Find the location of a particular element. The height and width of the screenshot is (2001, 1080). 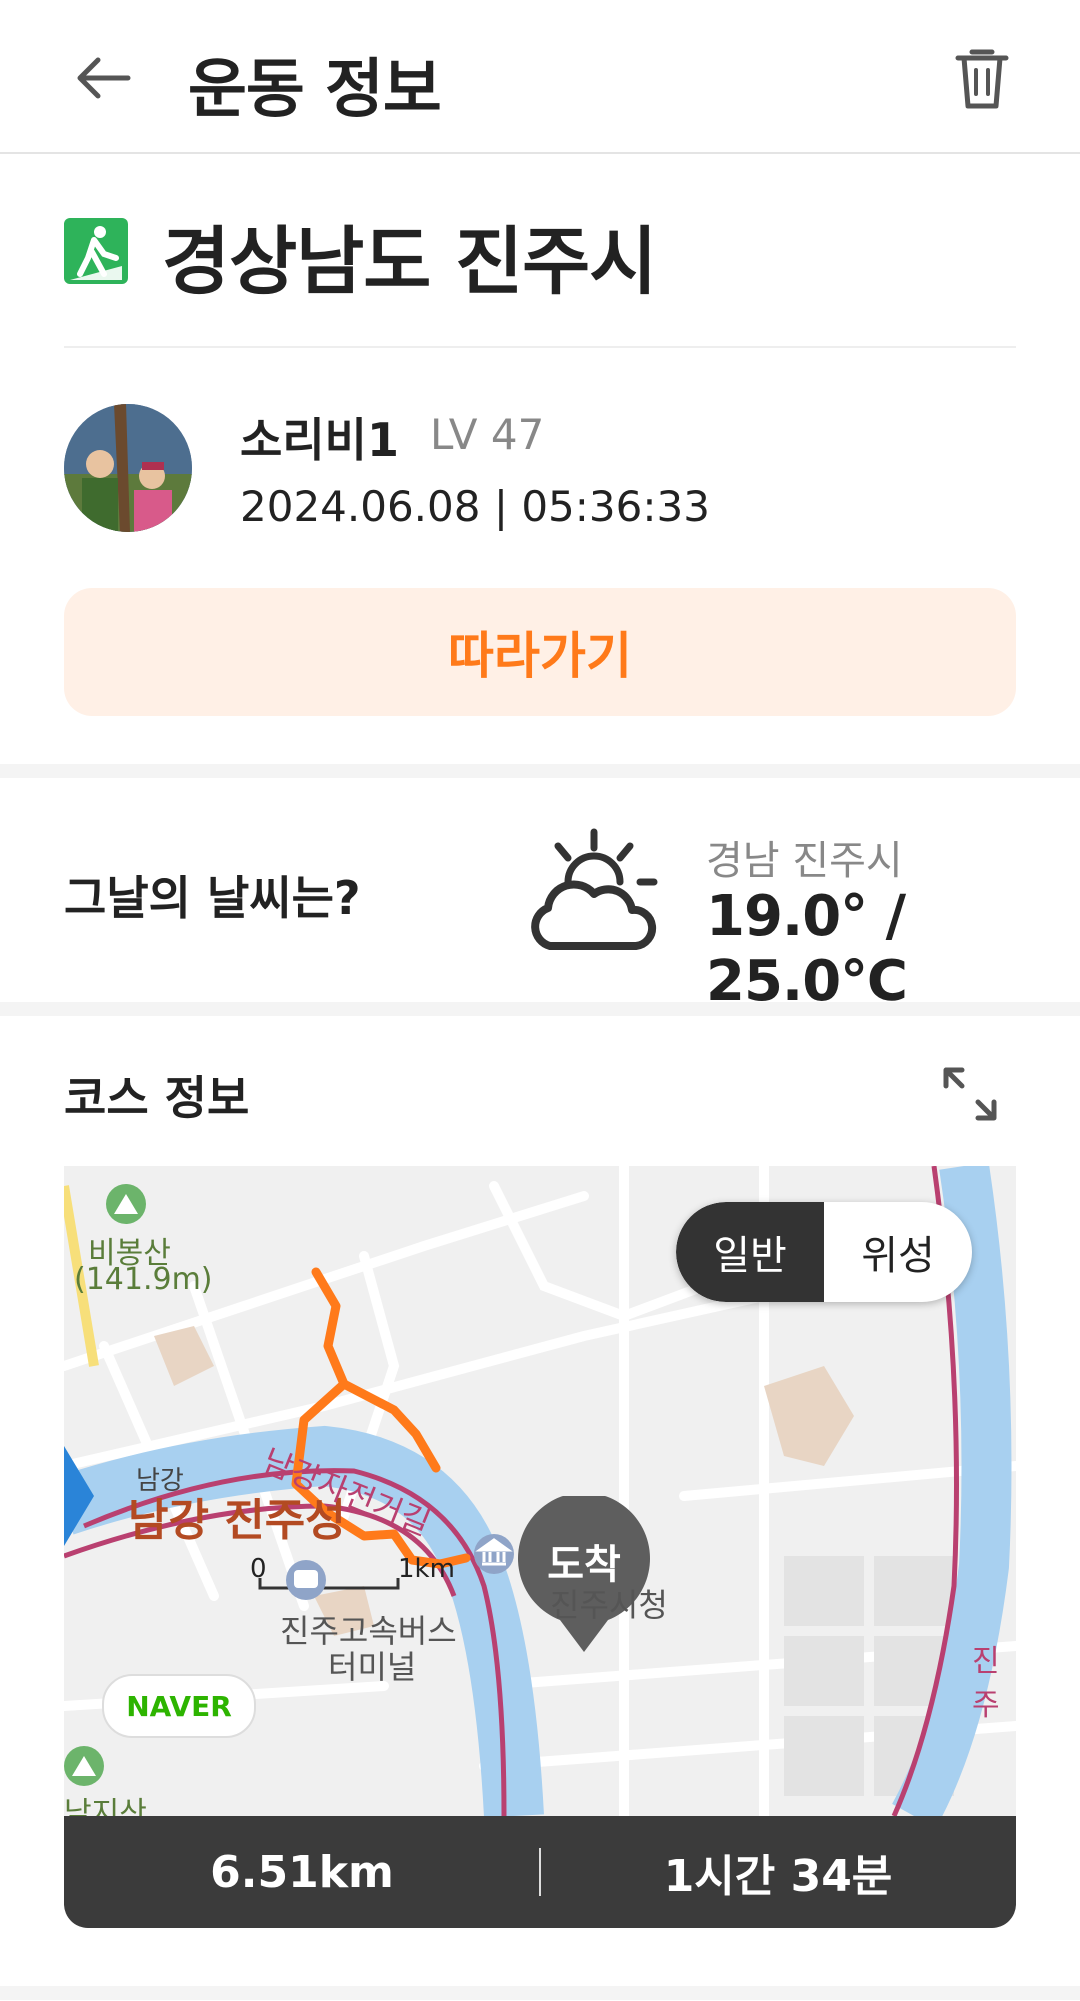

location-title: 경상남도 진주시 is located at coordinates (409, 262).